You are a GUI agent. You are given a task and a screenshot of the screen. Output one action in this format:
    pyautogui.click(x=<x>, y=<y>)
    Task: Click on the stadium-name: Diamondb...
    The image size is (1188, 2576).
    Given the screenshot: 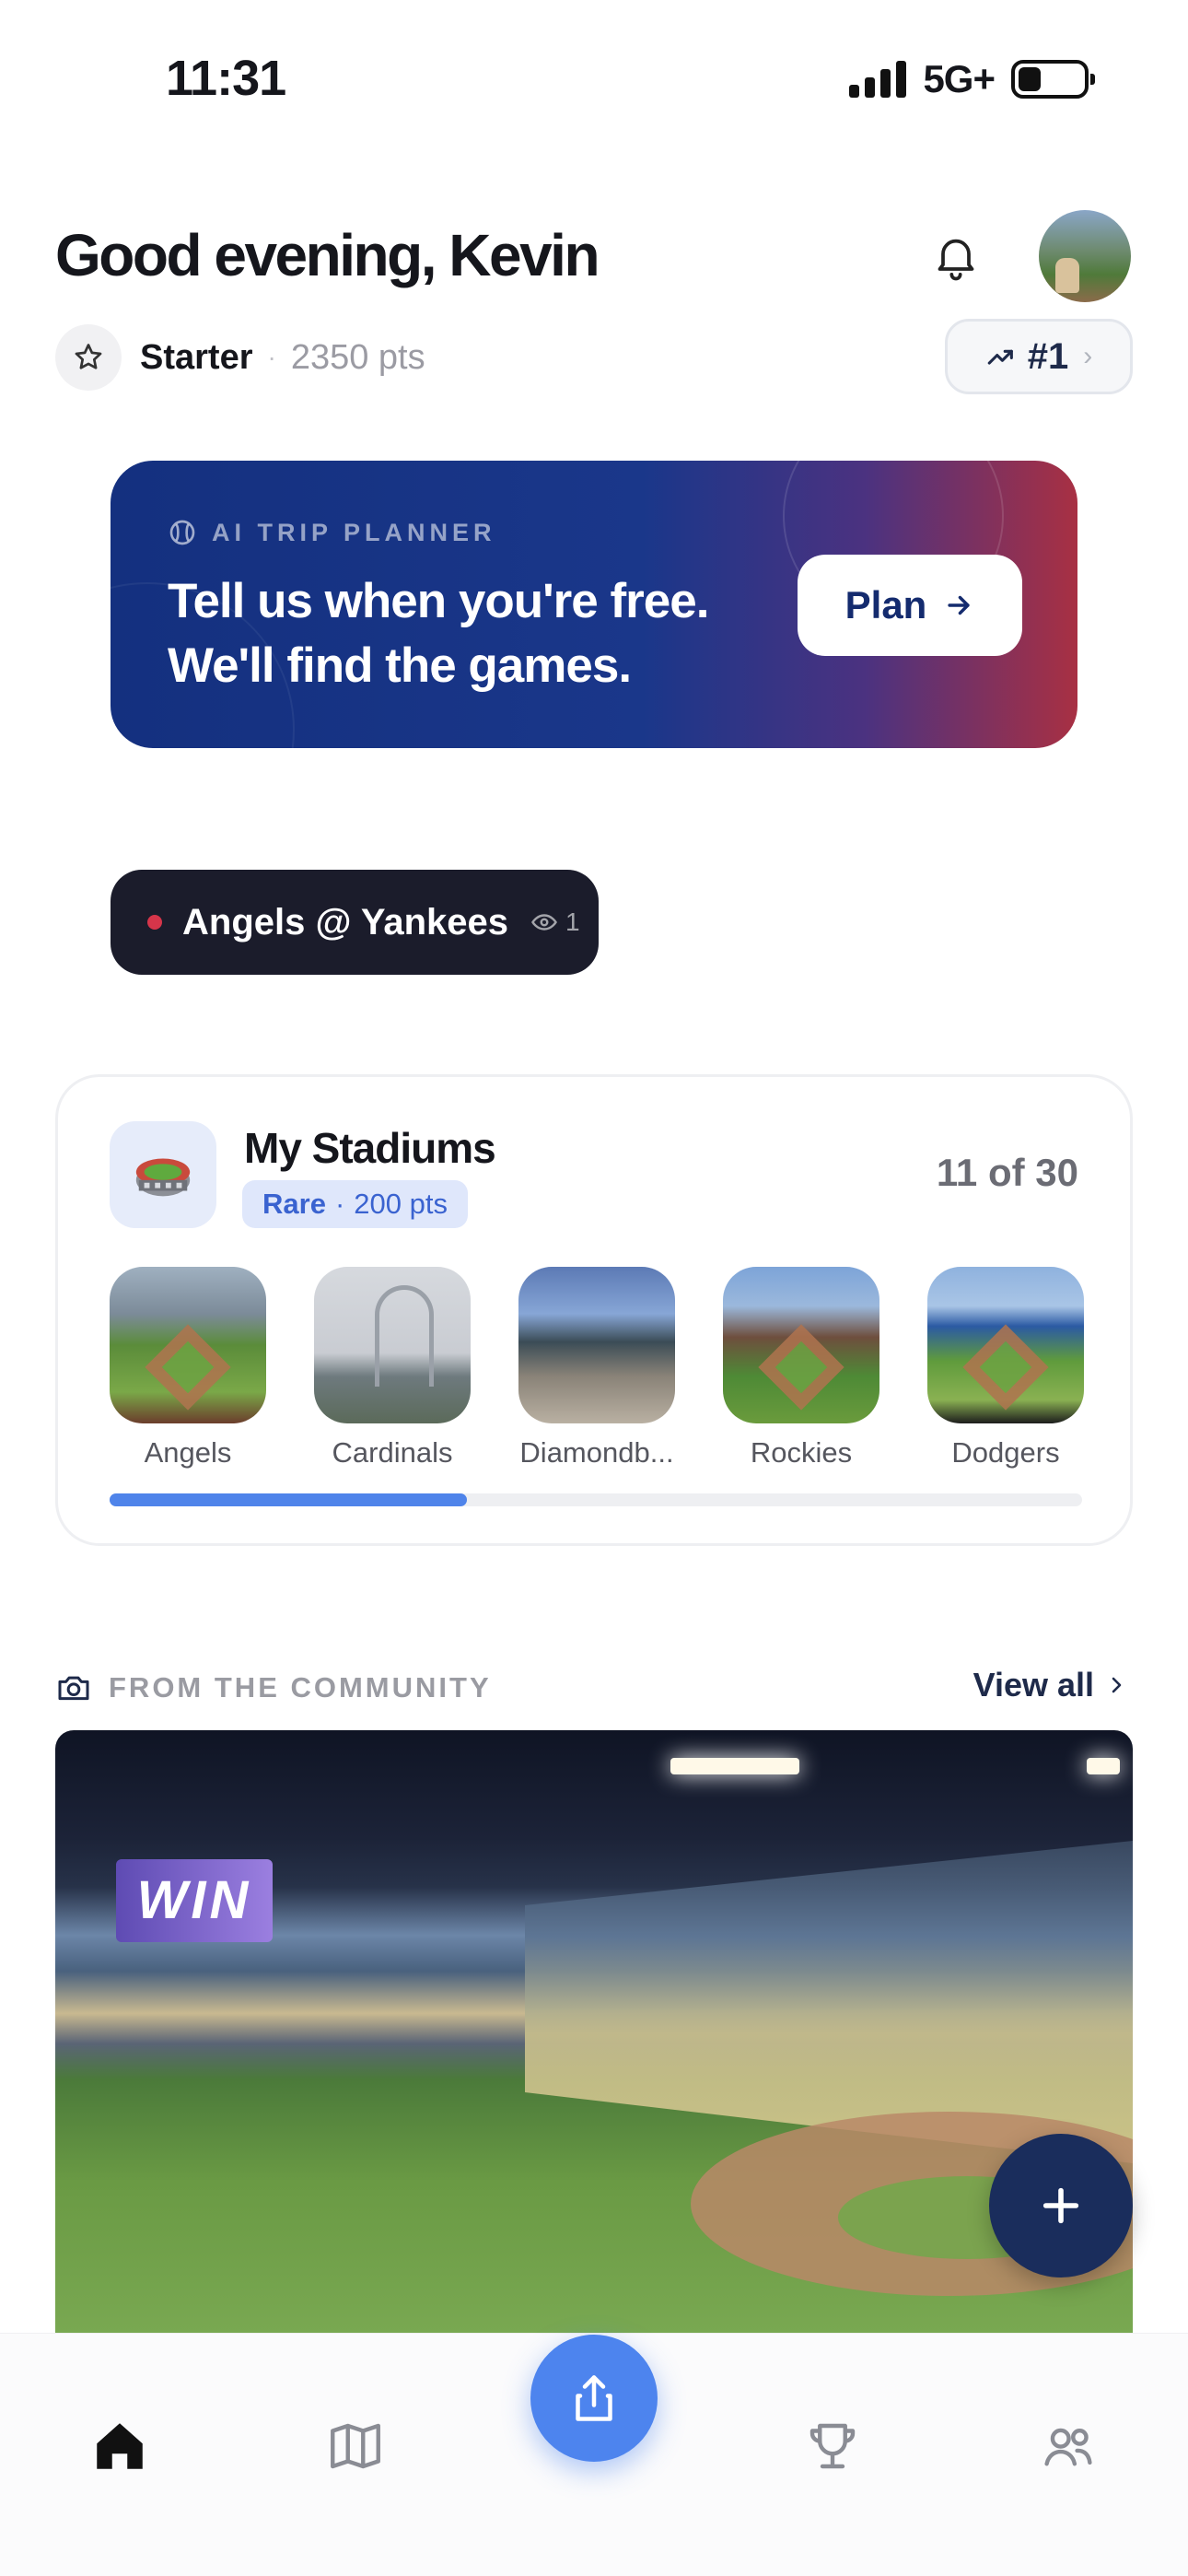 What is the action you would take?
    pyautogui.click(x=596, y=1452)
    